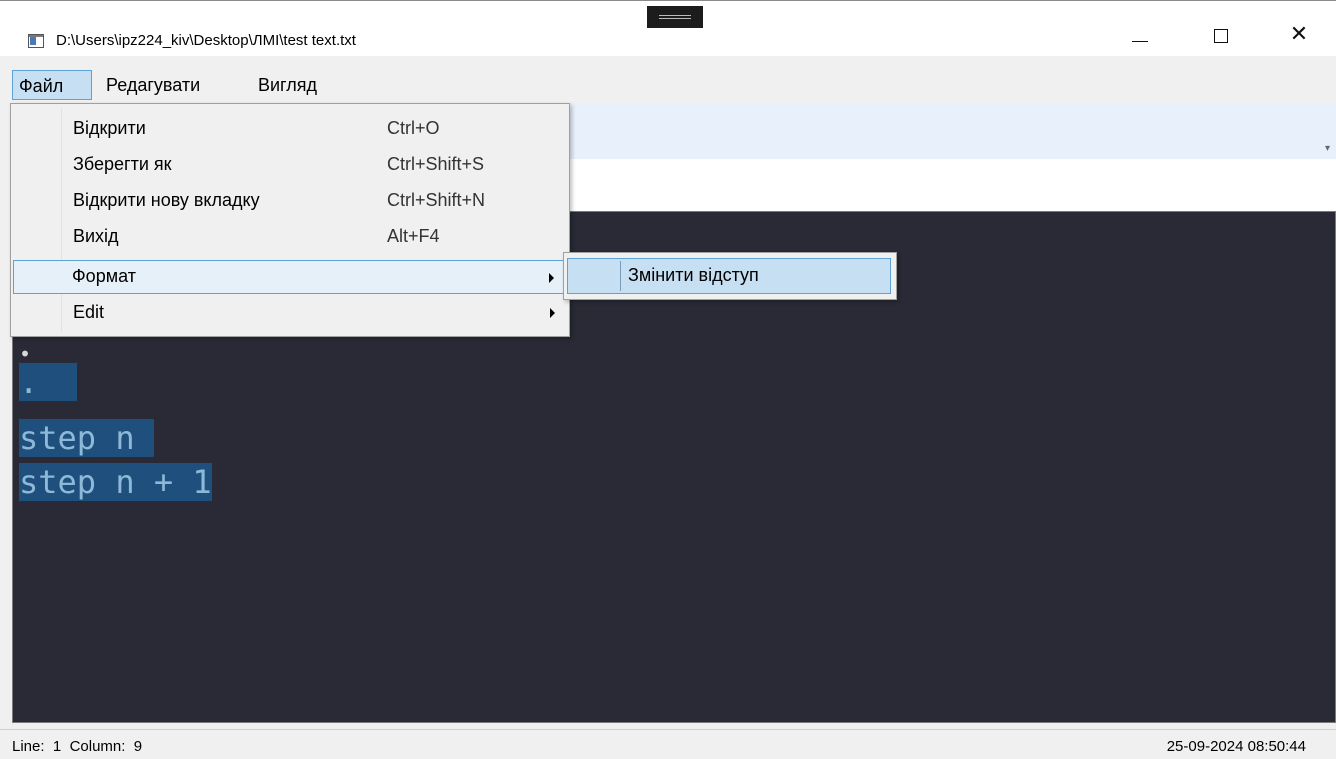 The height and width of the screenshot is (759, 1336). Describe the element at coordinates (290, 277) in the screenshot. I see `menu-item-format: Формат` at that location.